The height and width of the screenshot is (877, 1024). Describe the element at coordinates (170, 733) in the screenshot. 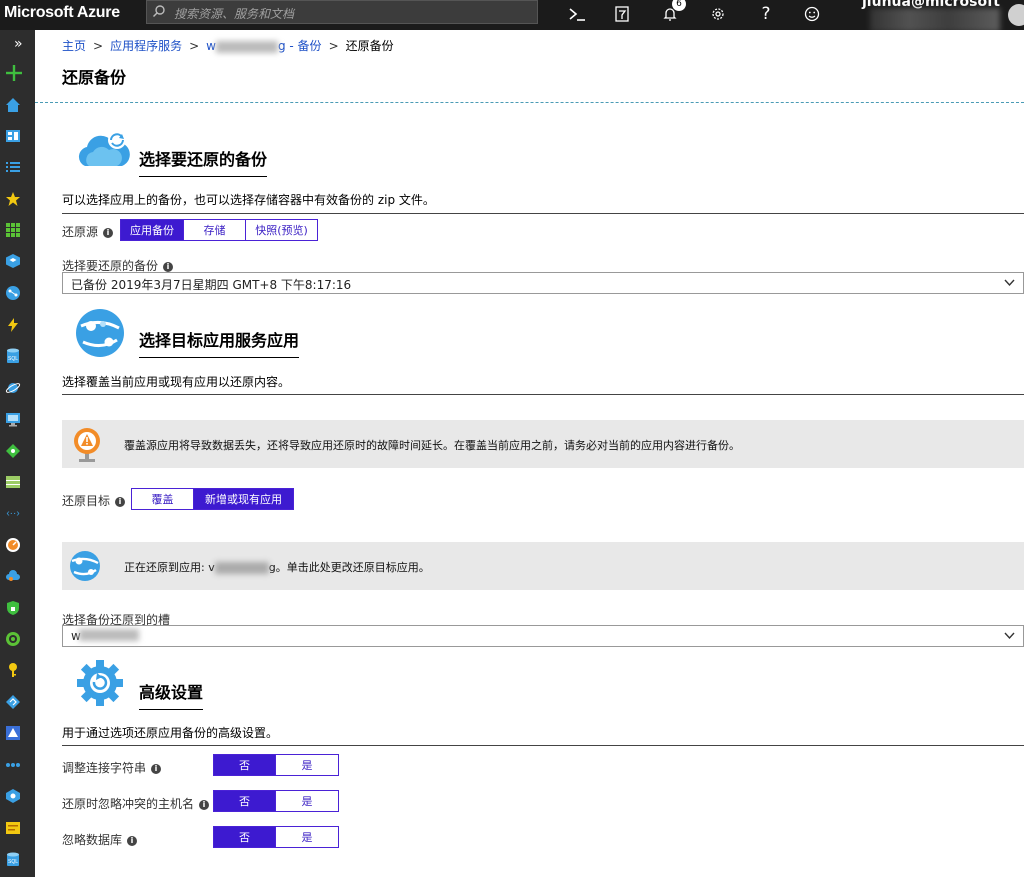

I see `section-advanced-desc: 用于通过选项还原应用备份的高级设置。` at that location.